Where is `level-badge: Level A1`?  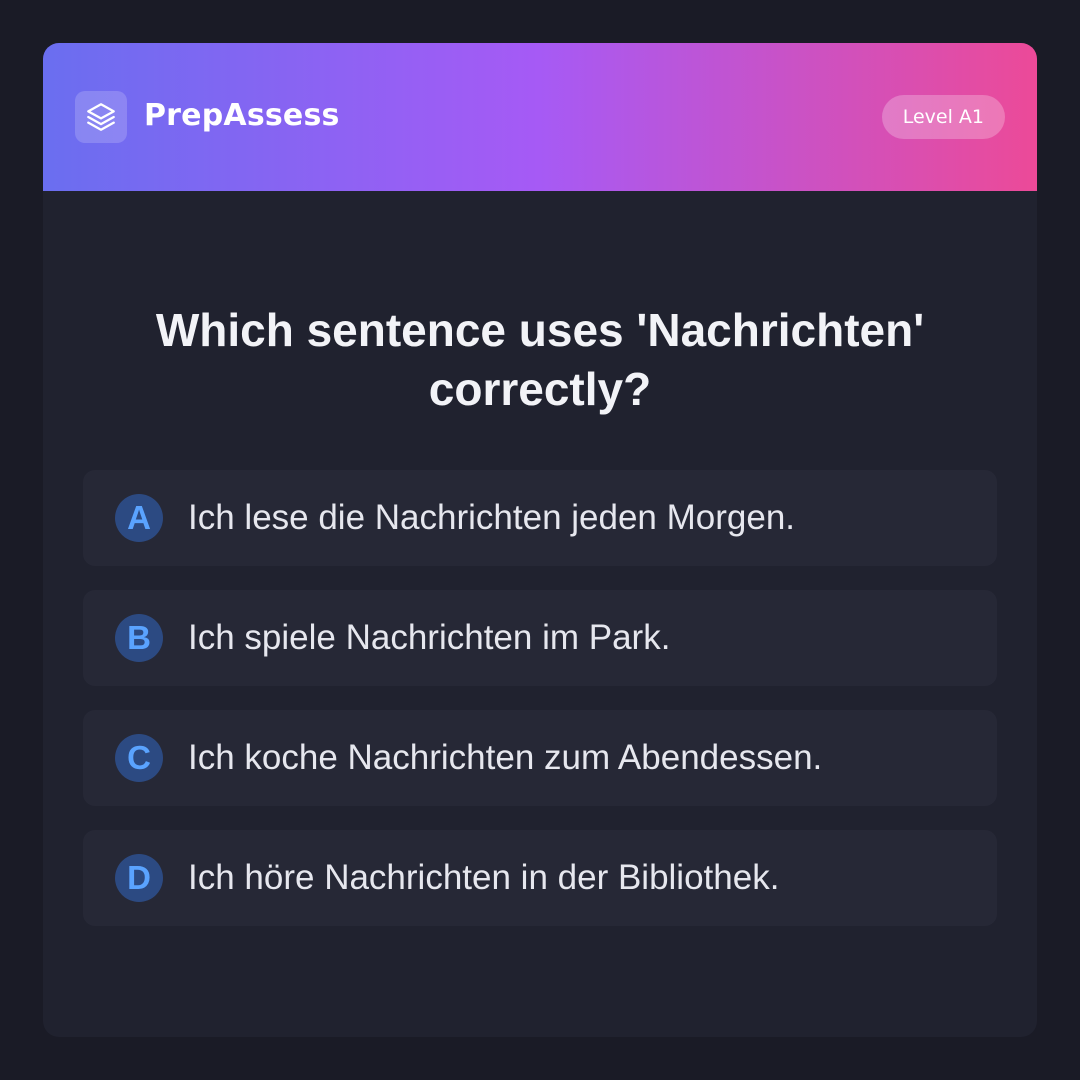 level-badge: Level A1 is located at coordinates (943, 117).